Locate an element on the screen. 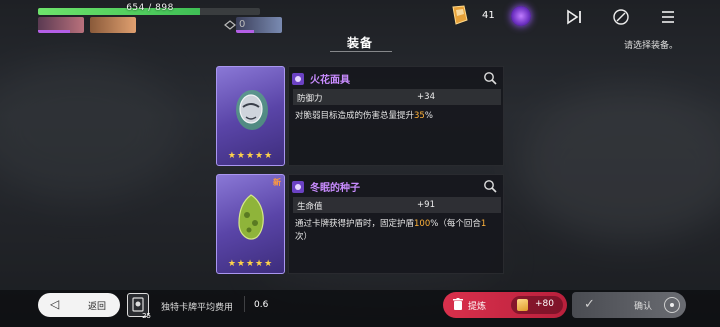 This screenshot has width=720, height=327. buff-count: 0 is located at coordinates (242, 24).